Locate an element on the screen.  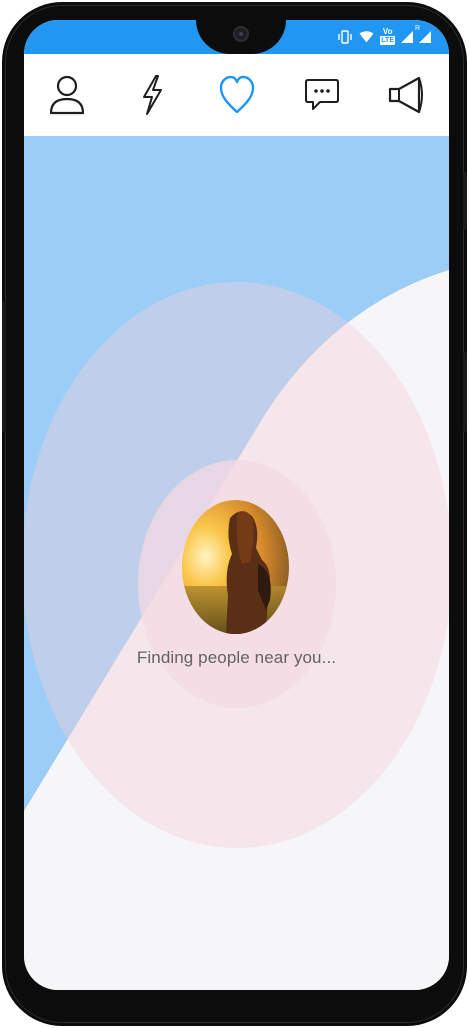
volte-lte-icon: Vo LTE is located at coordinates (387, 36).